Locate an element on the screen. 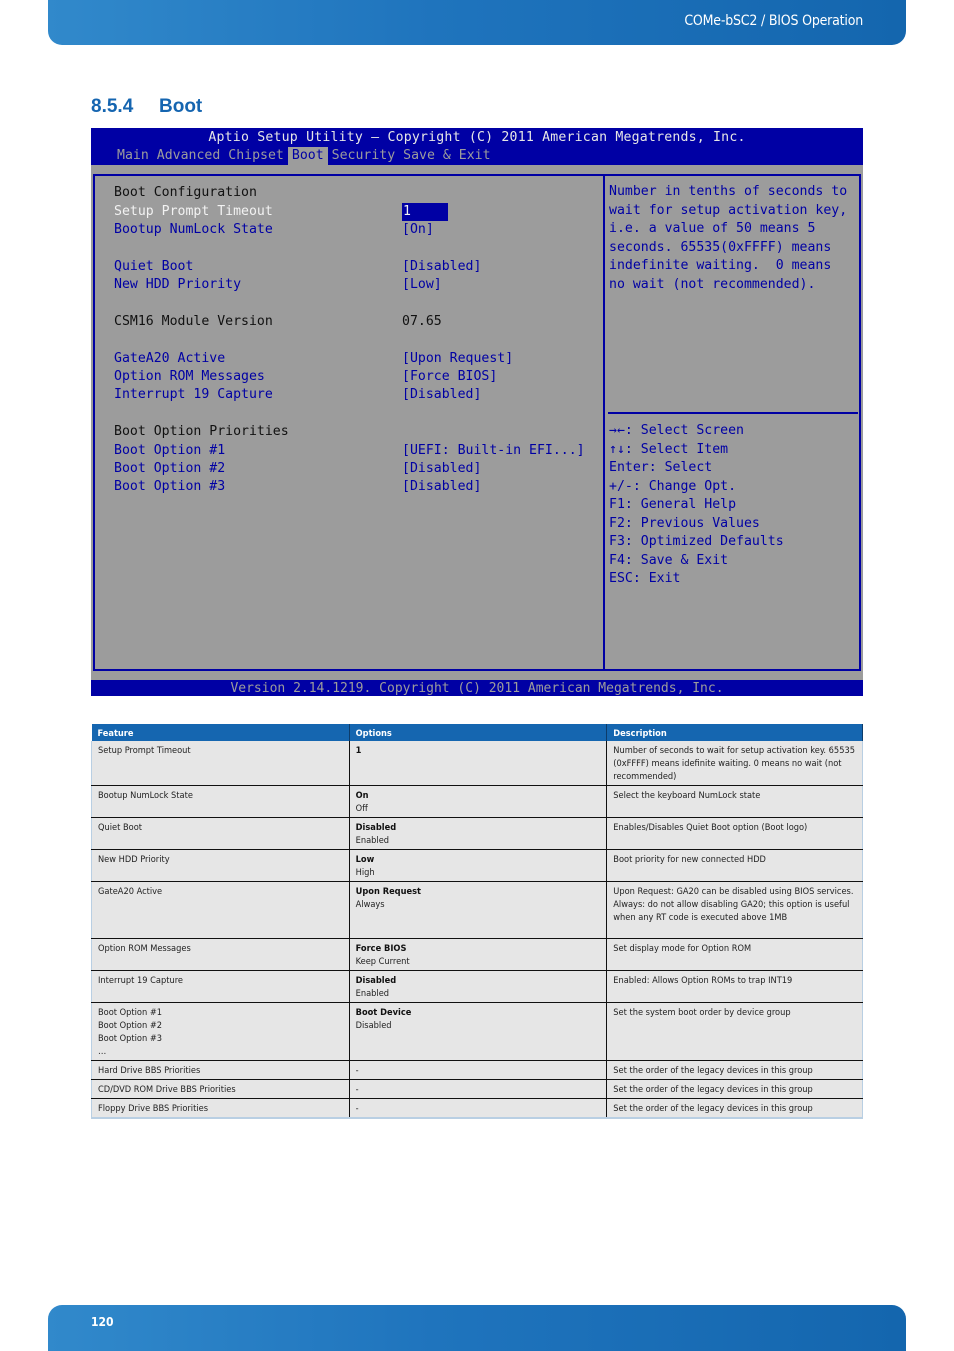  bios-setting-value: [On] is located at coordinates (418, 230).